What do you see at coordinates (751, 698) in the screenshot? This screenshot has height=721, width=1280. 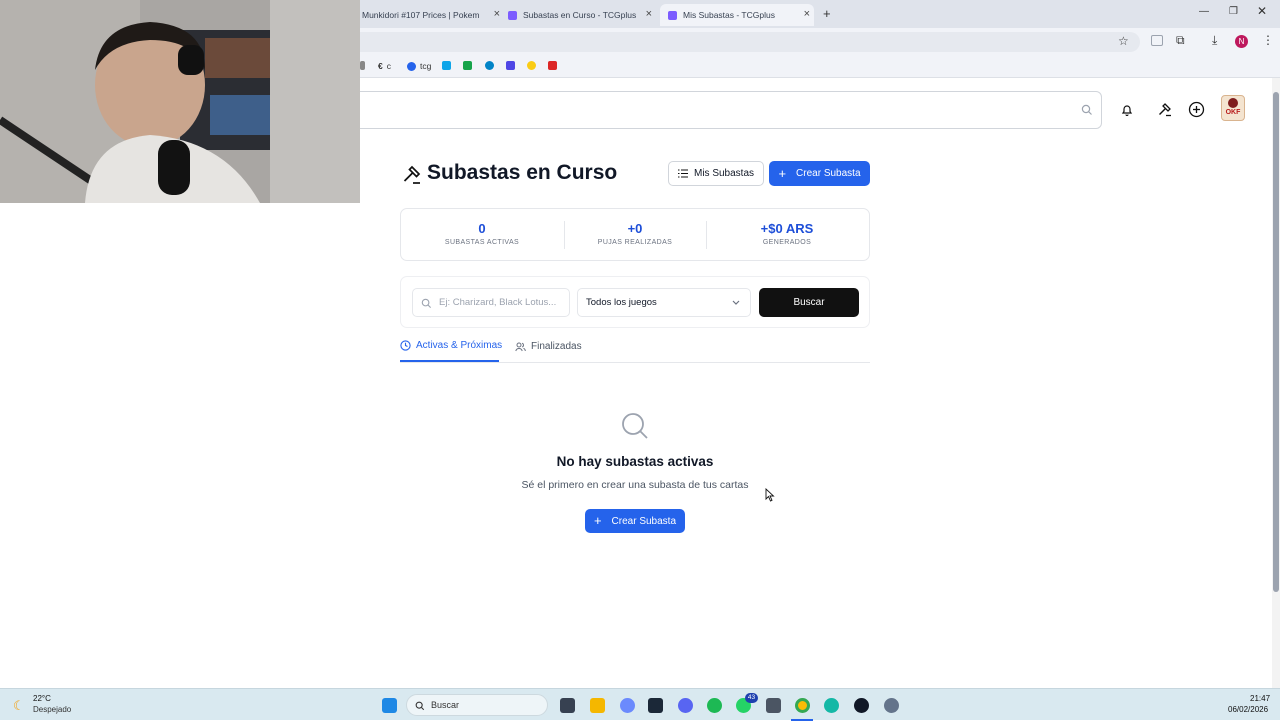 I see `whatsapp-badge: 43` at bounding box center [751, 698].